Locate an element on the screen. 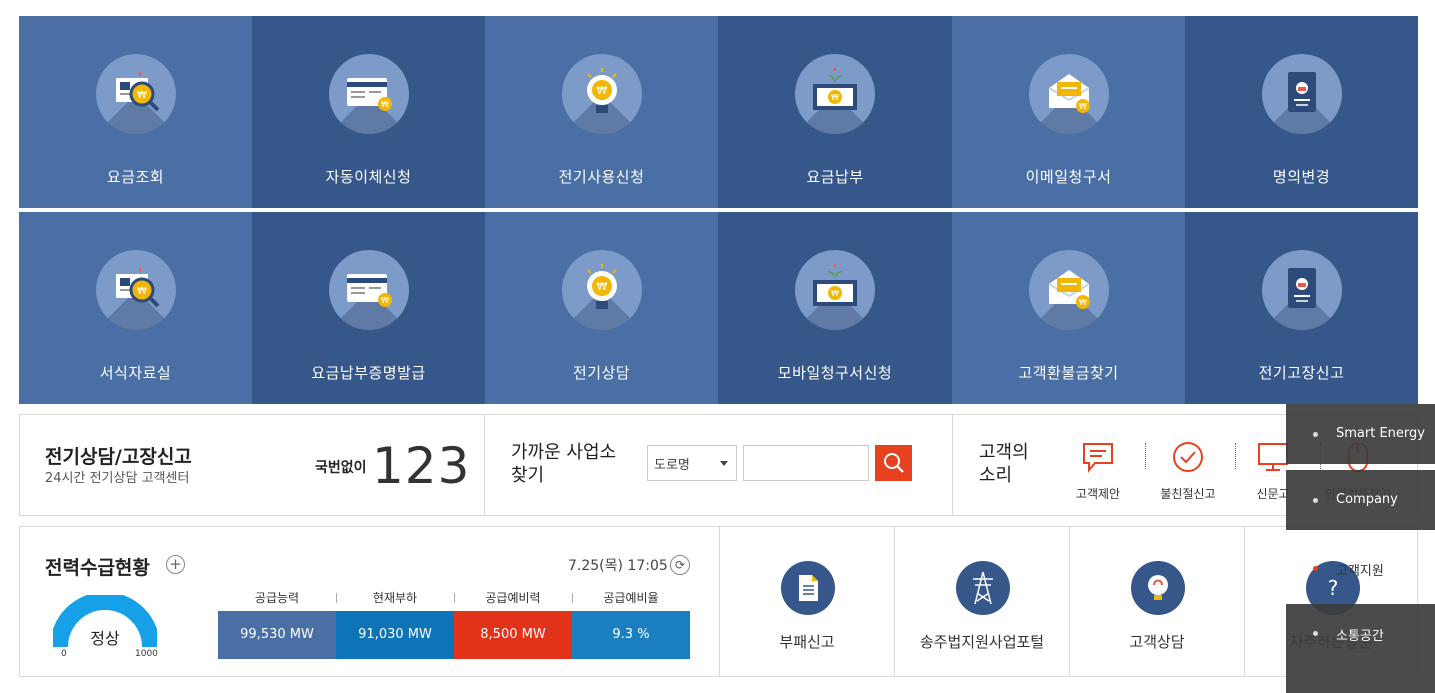 The width and height of the screenshot is (1435, 693). quick-link: 송주법지원사업포털 is located at coordinates (982, 601).